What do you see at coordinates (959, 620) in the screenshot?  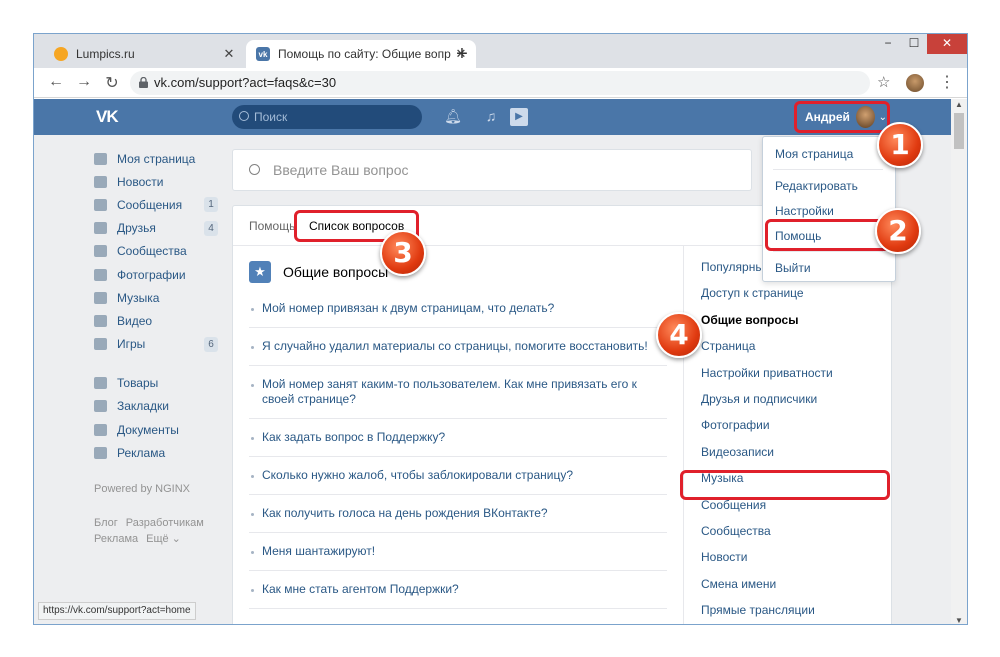 I see `scroll-down-icon: ▼` at bounding box center [959, 620].